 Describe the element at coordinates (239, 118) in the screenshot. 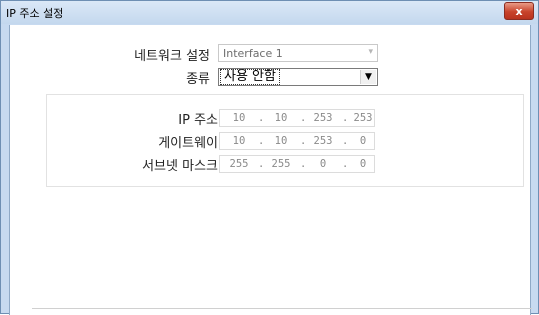

I see `ip-octet-1: 10` at that location.